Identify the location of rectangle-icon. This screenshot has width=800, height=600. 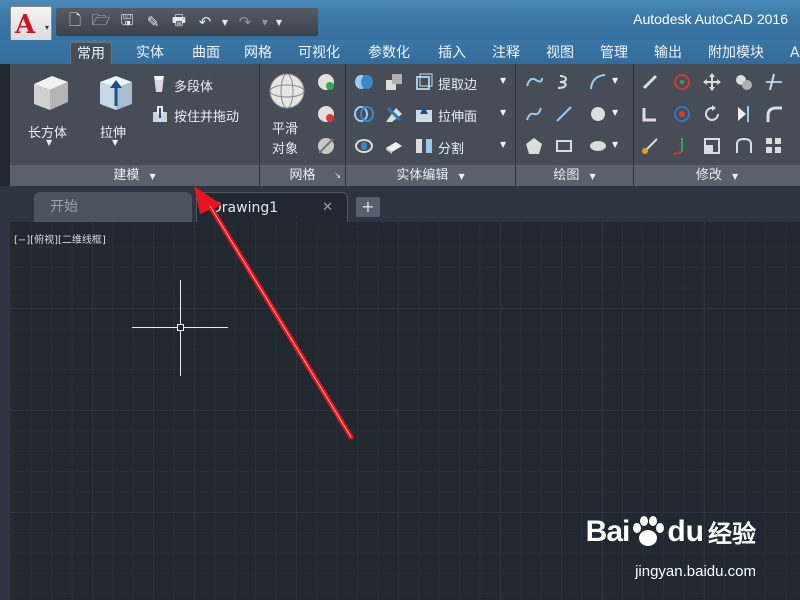
(564, 146).